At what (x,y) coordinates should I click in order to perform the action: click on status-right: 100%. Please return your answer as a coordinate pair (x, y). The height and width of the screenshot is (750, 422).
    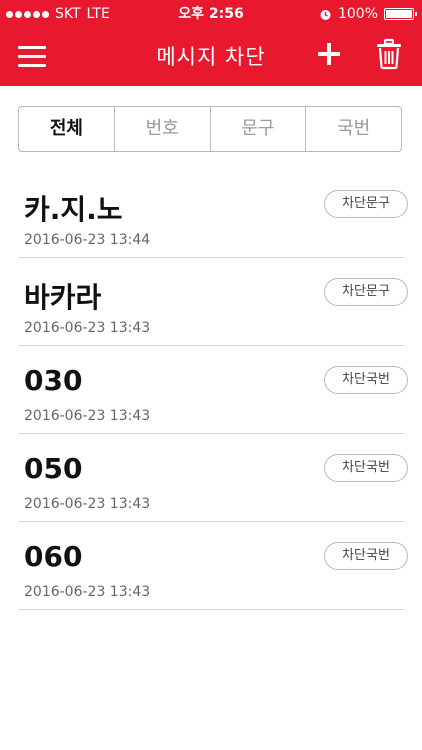
    Looking at the image, I should click on (368, 14).